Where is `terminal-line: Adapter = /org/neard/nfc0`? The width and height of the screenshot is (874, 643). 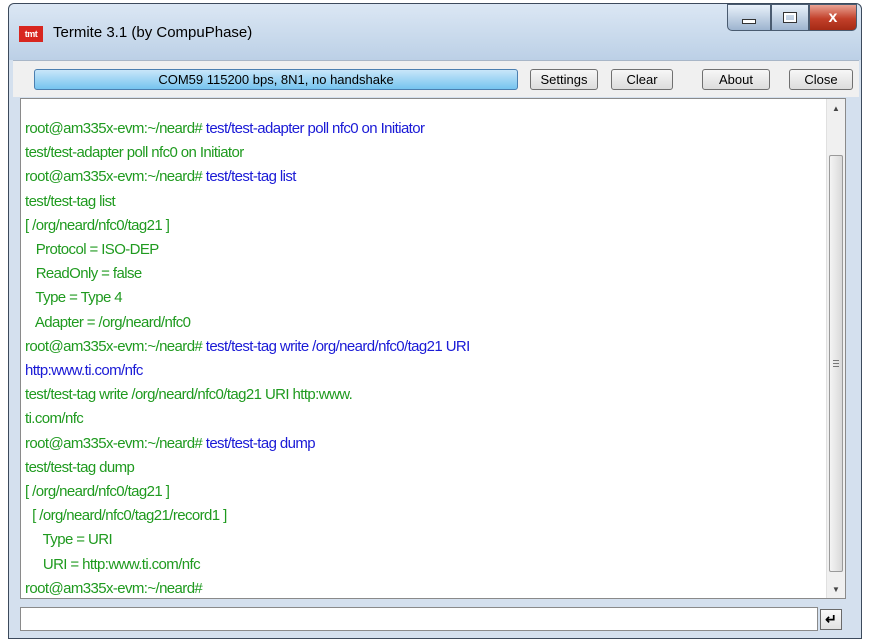
terminal-line: Adapter = /org/neard/nfc0 is located at coordinates (247, 323).